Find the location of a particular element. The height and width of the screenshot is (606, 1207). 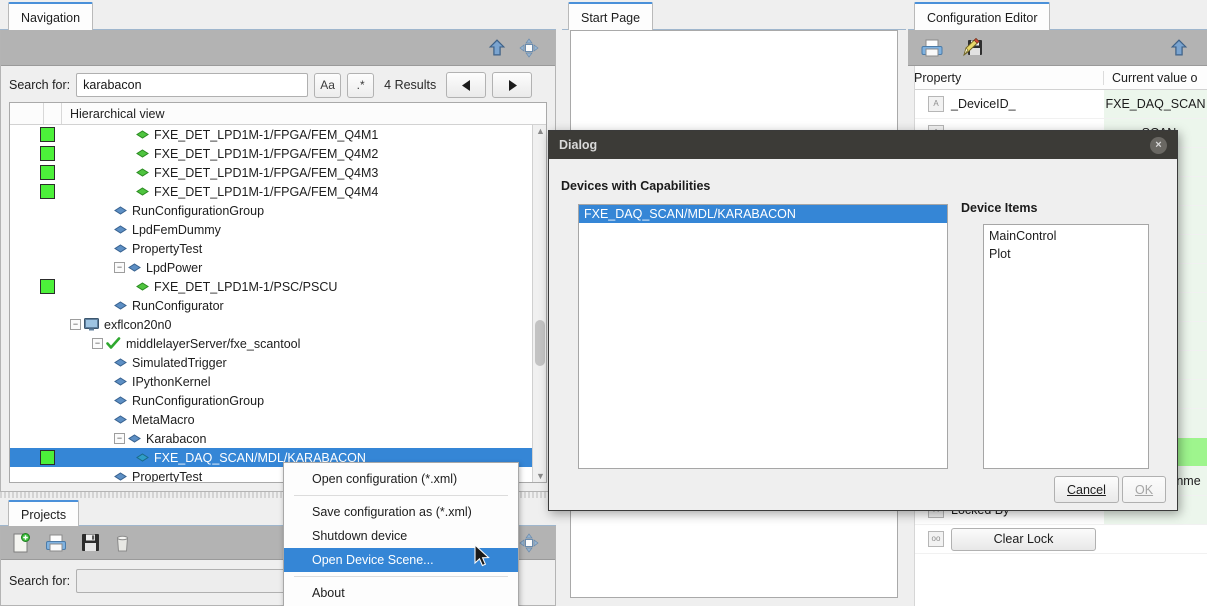

tree-item: − Karabacon is located at coordinates (278, 438).